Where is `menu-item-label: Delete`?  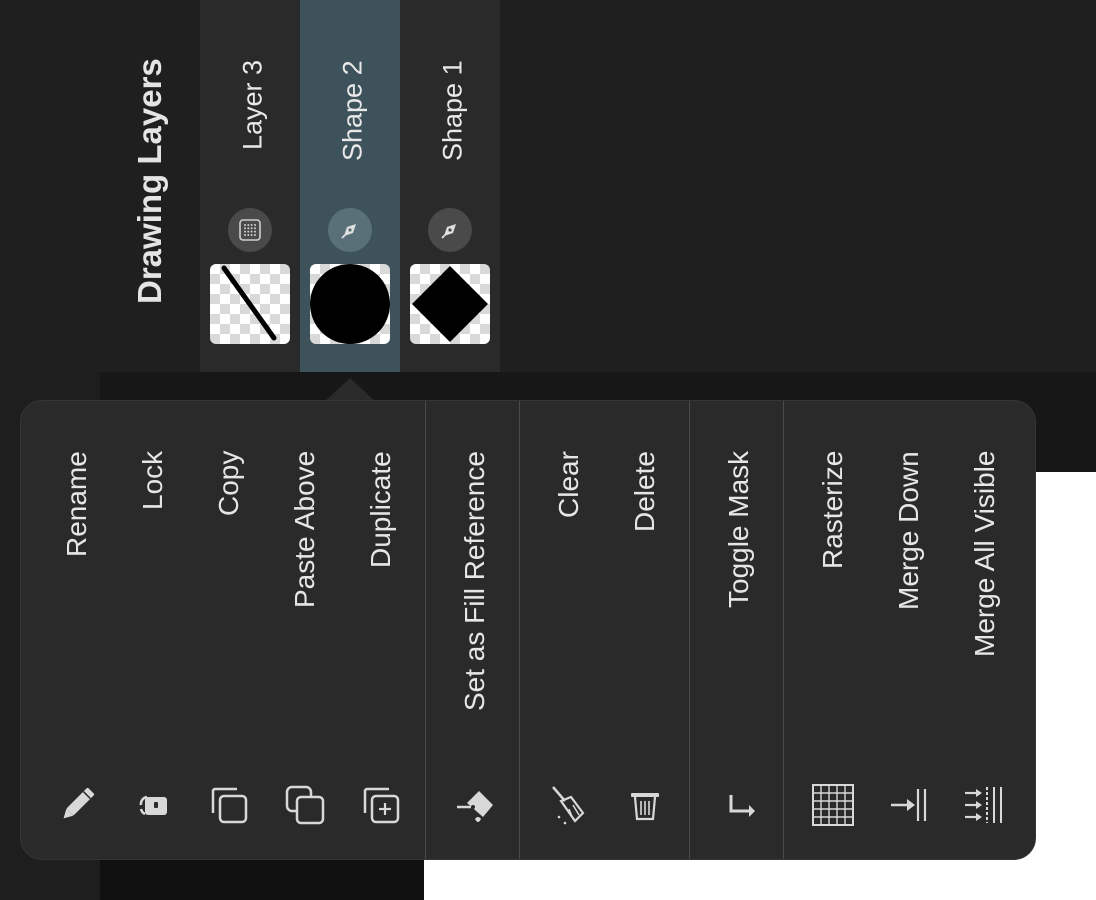 menu-item-label: Delete is located at coordinates (644, 491).